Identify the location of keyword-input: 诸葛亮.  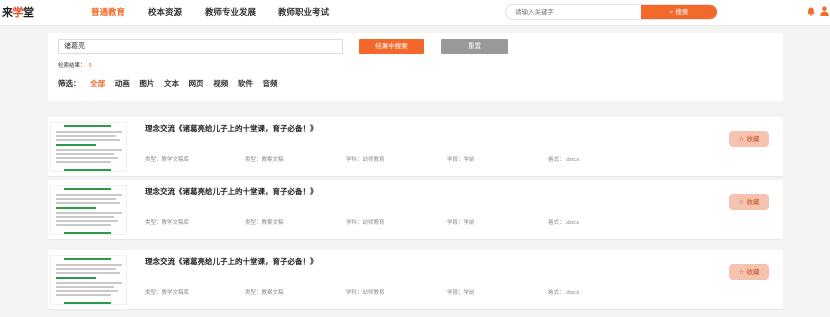
(200, 46).